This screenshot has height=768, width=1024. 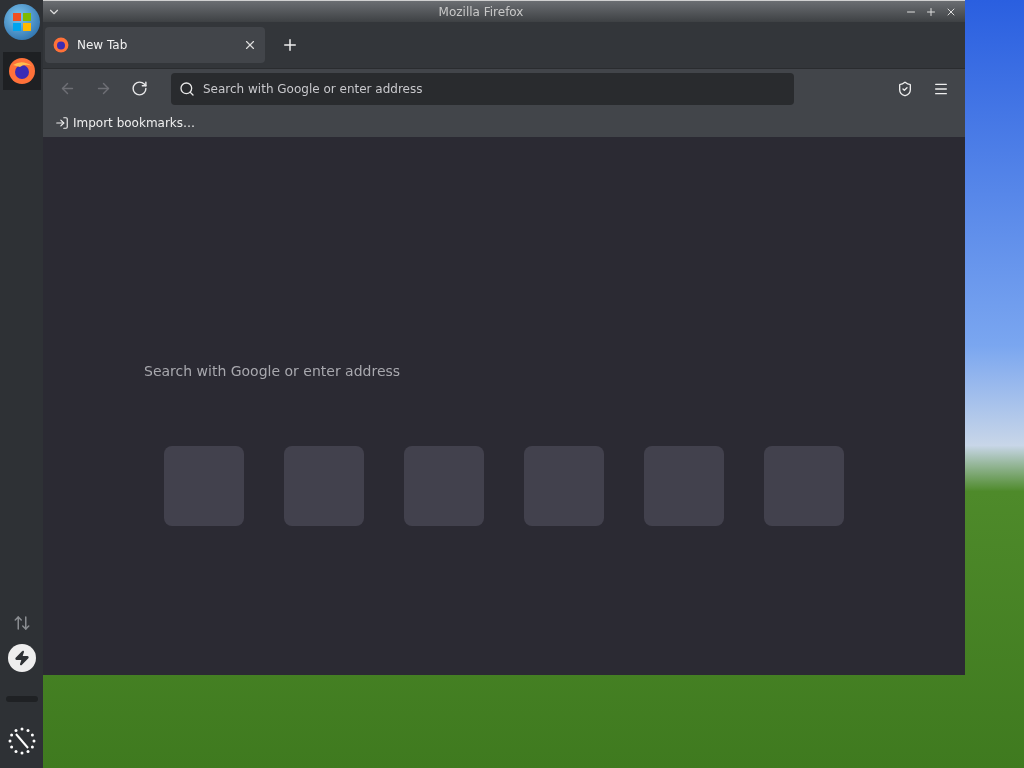 I want to click on lightning-icon, so click(x=21, y=658).